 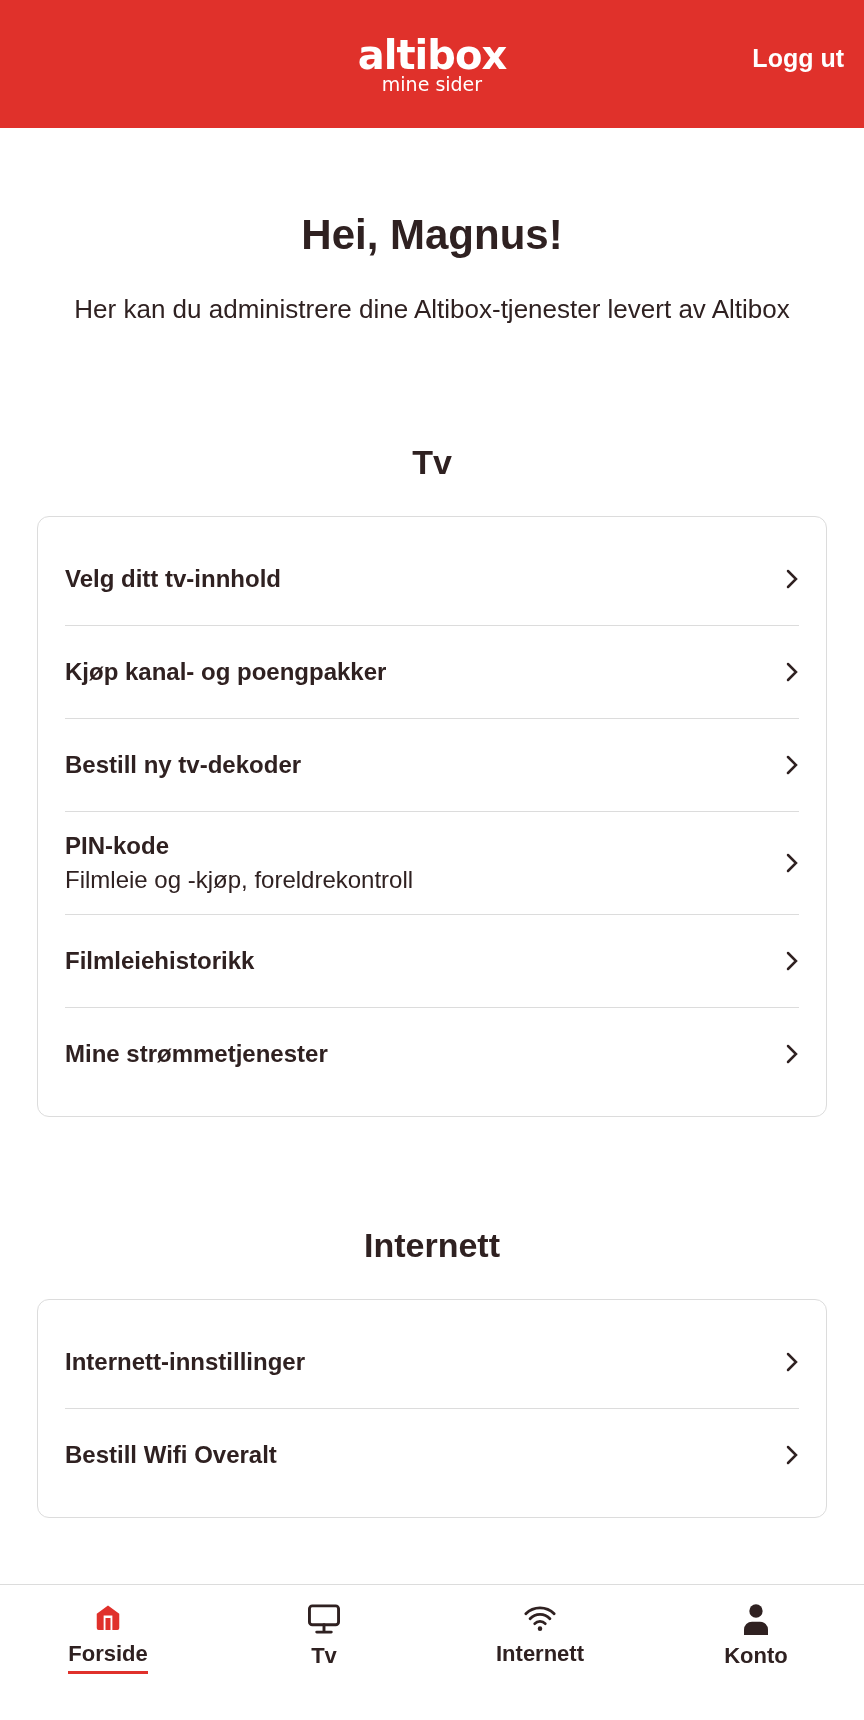 What do you see at coordinates (432, 462) in the screenshot?
I see `section-title: Tv` at bounding box center [432, 462].